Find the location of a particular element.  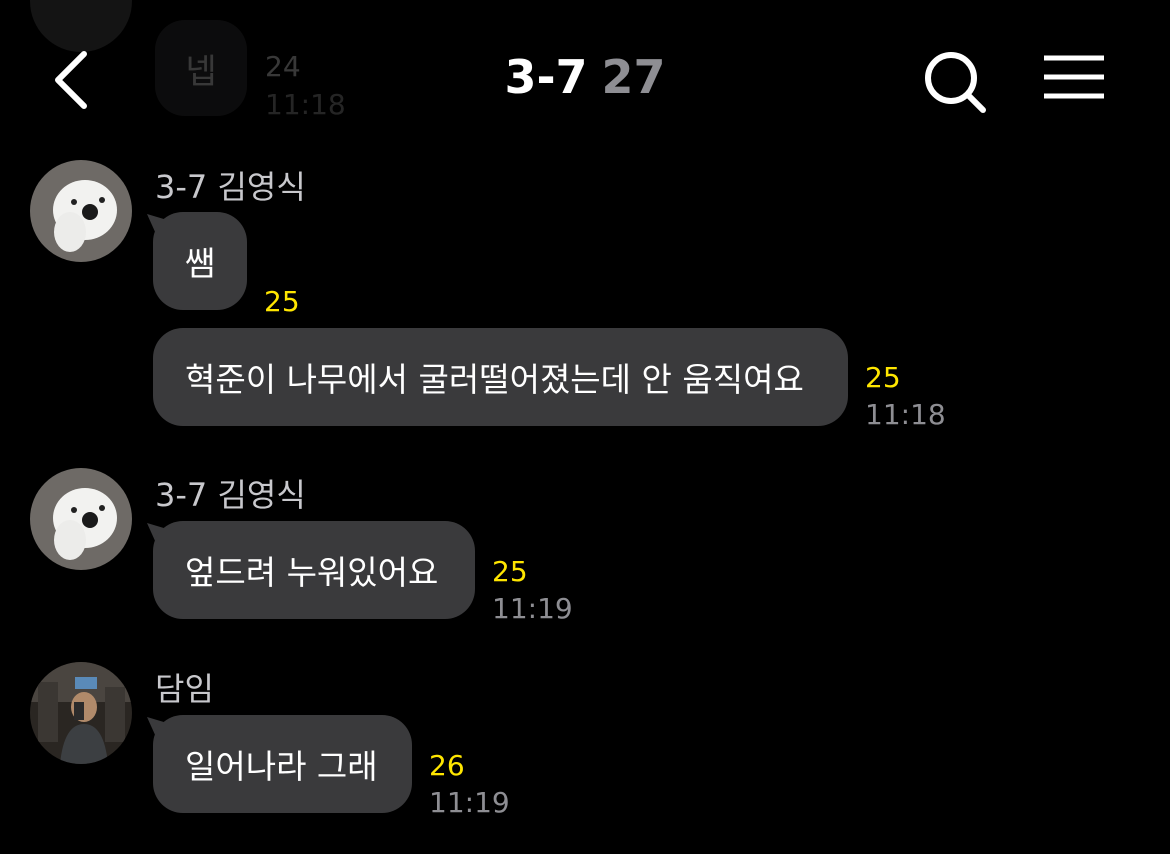

message-text: 쌤 is located at coordinates (200, 263).